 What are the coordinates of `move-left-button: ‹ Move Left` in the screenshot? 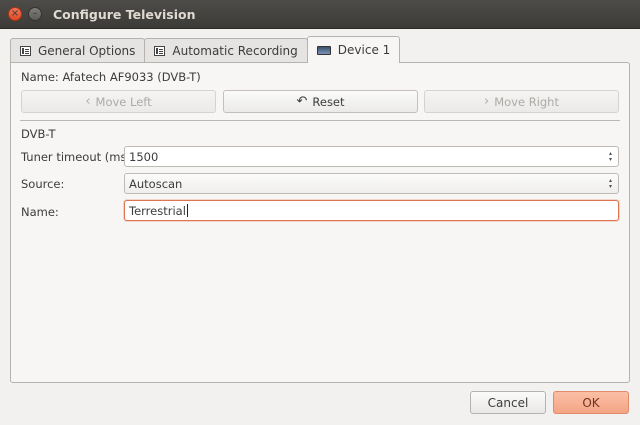 It's located at (118, 101).